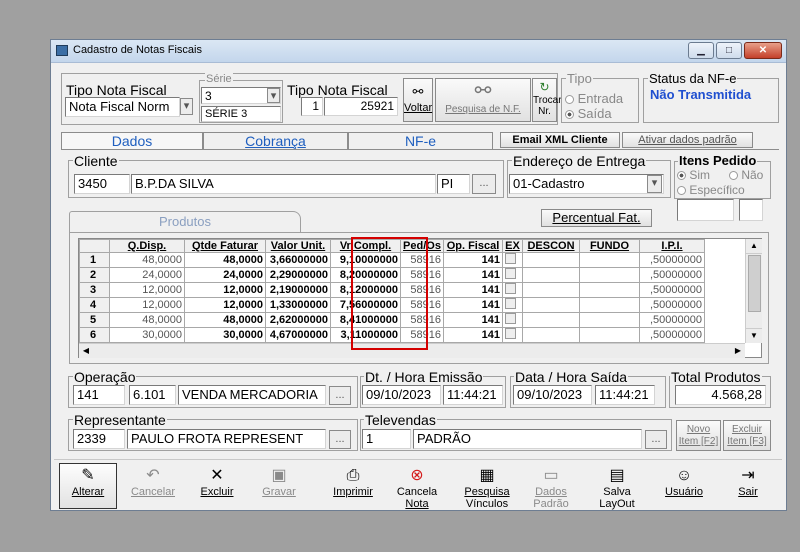  What do you see at coordinates (473, 246) in the screenshot?
I see `column-header: Op. Fiscal` at bounding box center [473, 246].